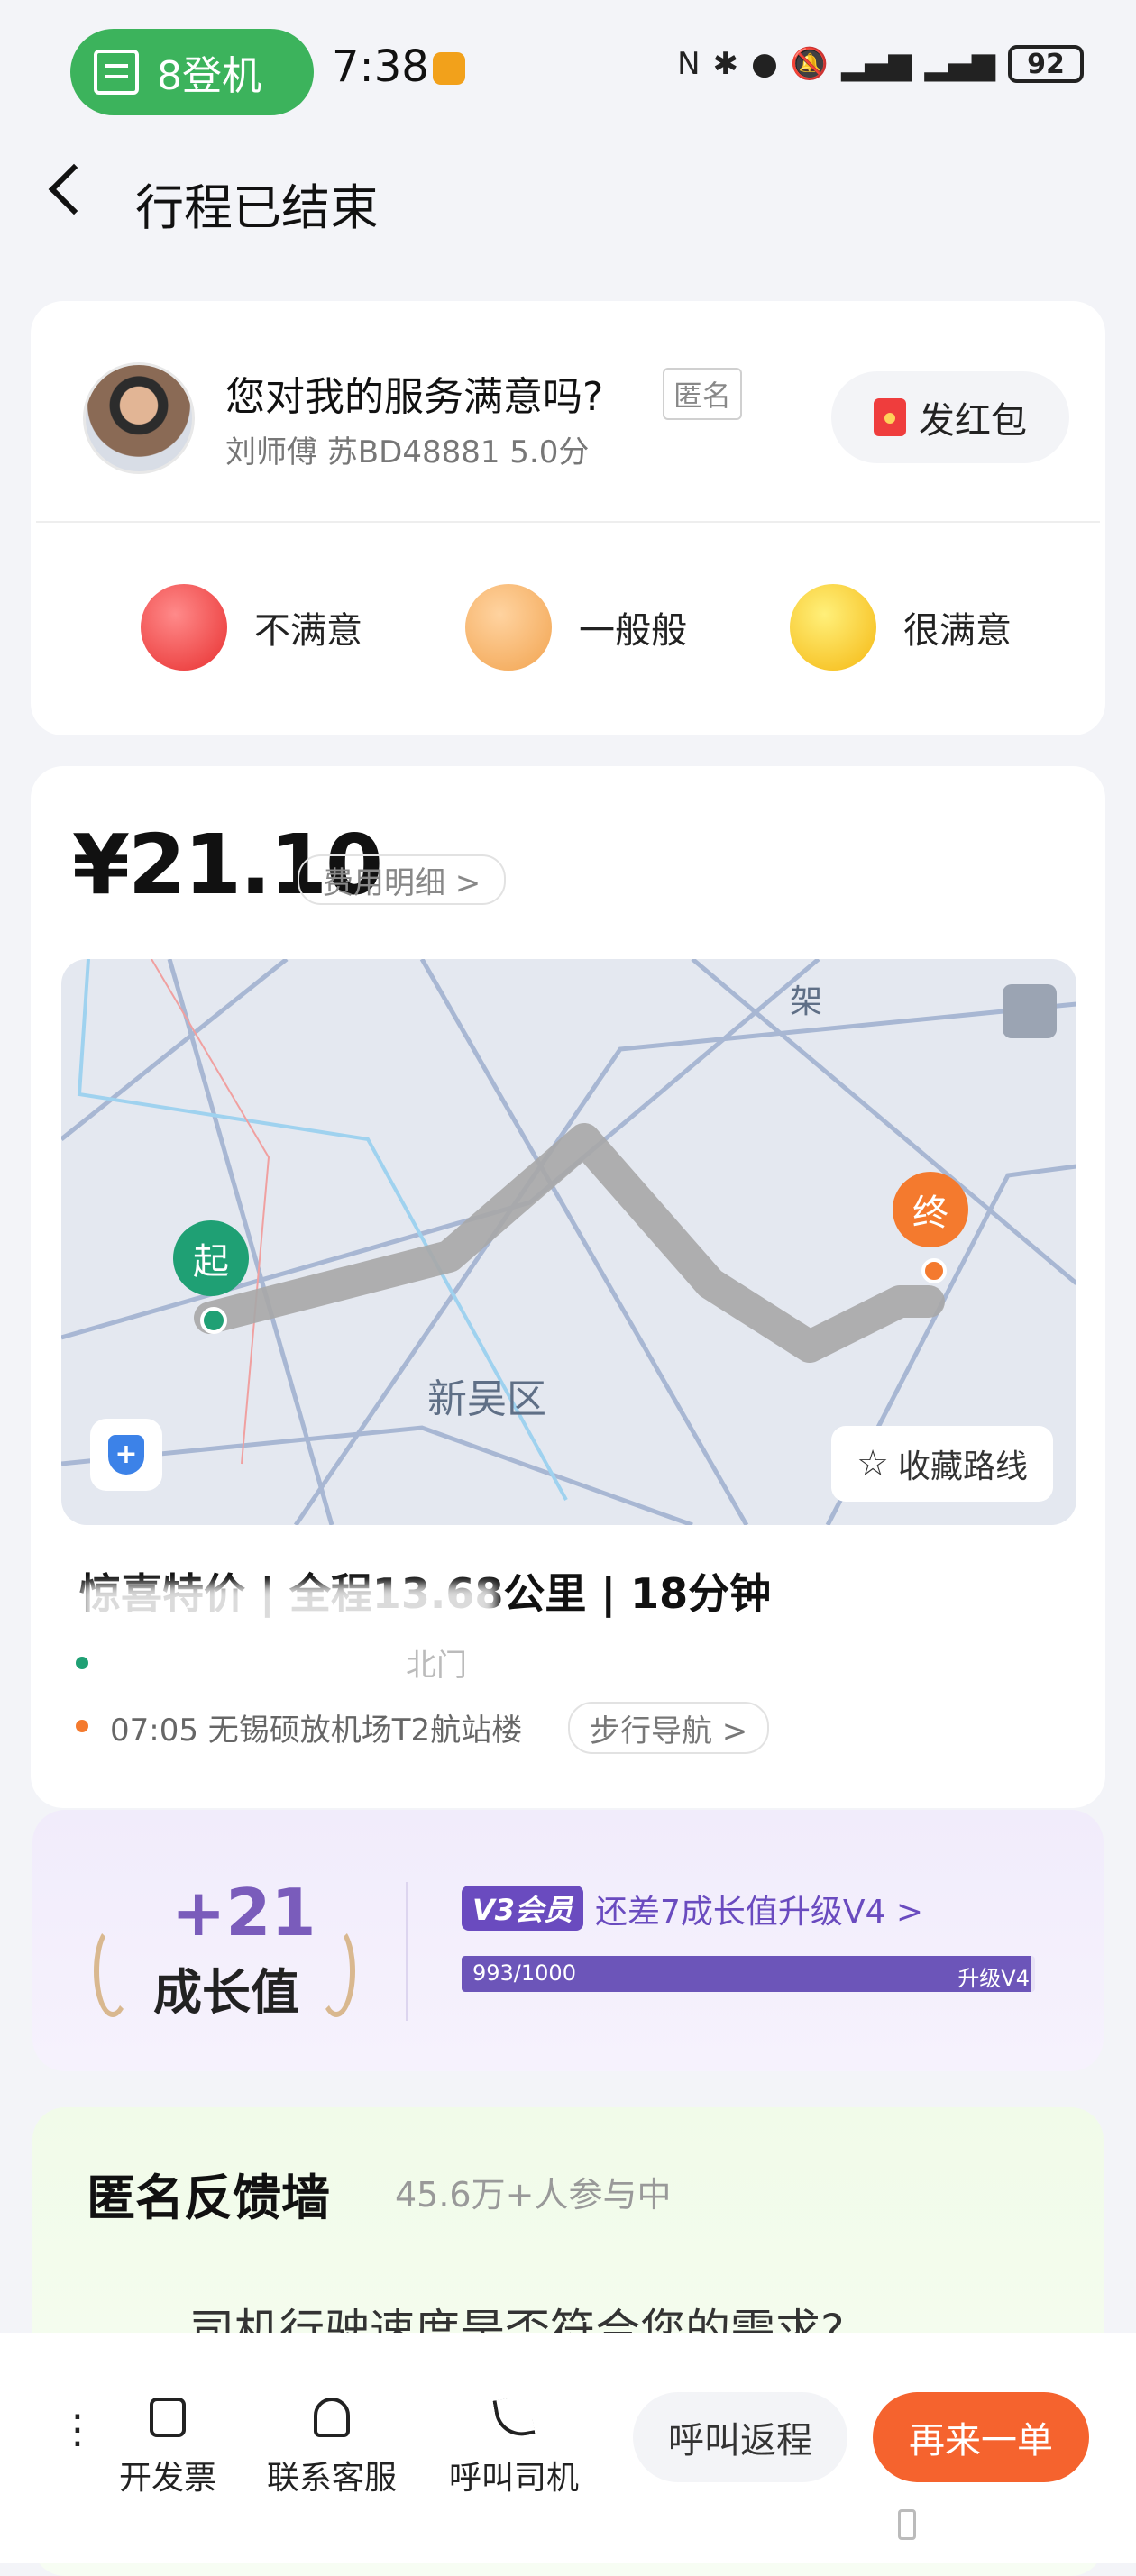  I want to click on start-location-dot, so click(82, 1663).